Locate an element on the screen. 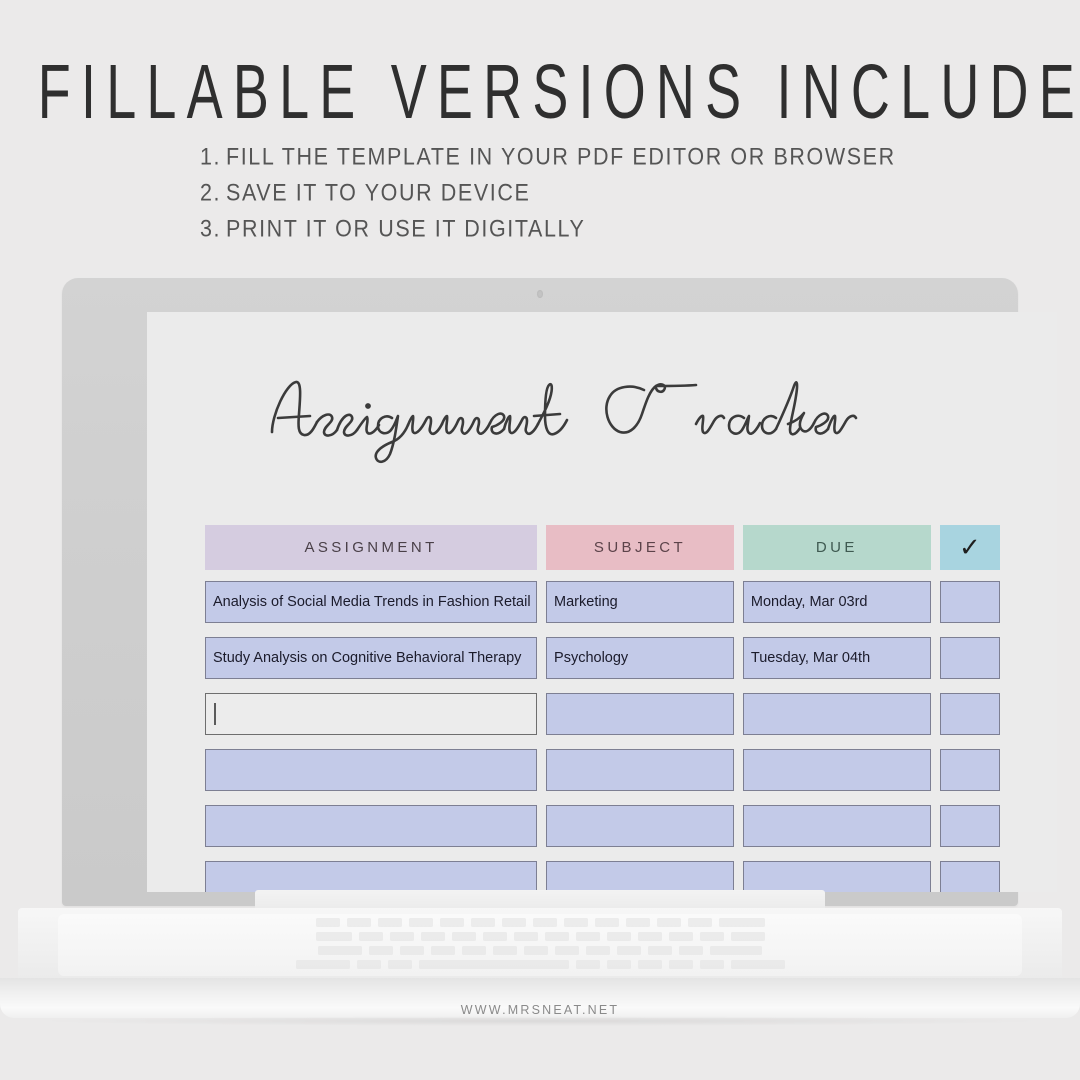 This screenshot has height=1080, width=1080. check-icon: ✓ is located at coordinates (969, 547).